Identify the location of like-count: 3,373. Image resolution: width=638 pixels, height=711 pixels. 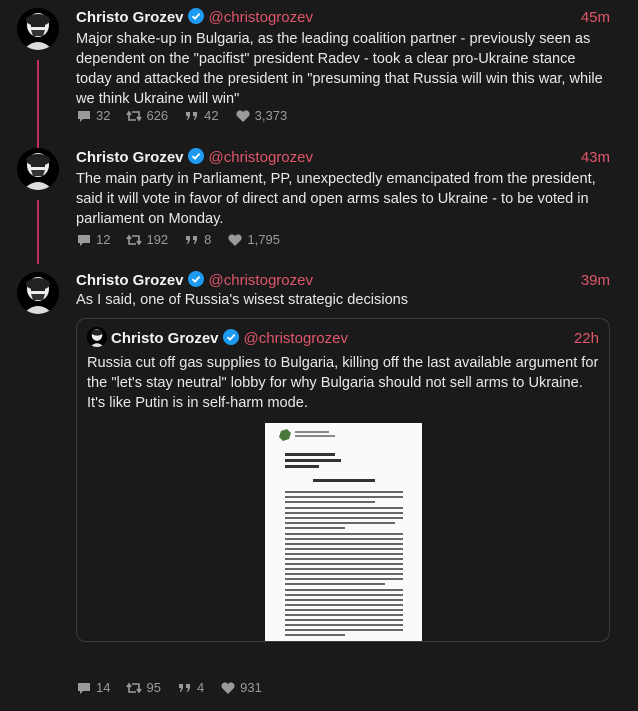
(271, 115).